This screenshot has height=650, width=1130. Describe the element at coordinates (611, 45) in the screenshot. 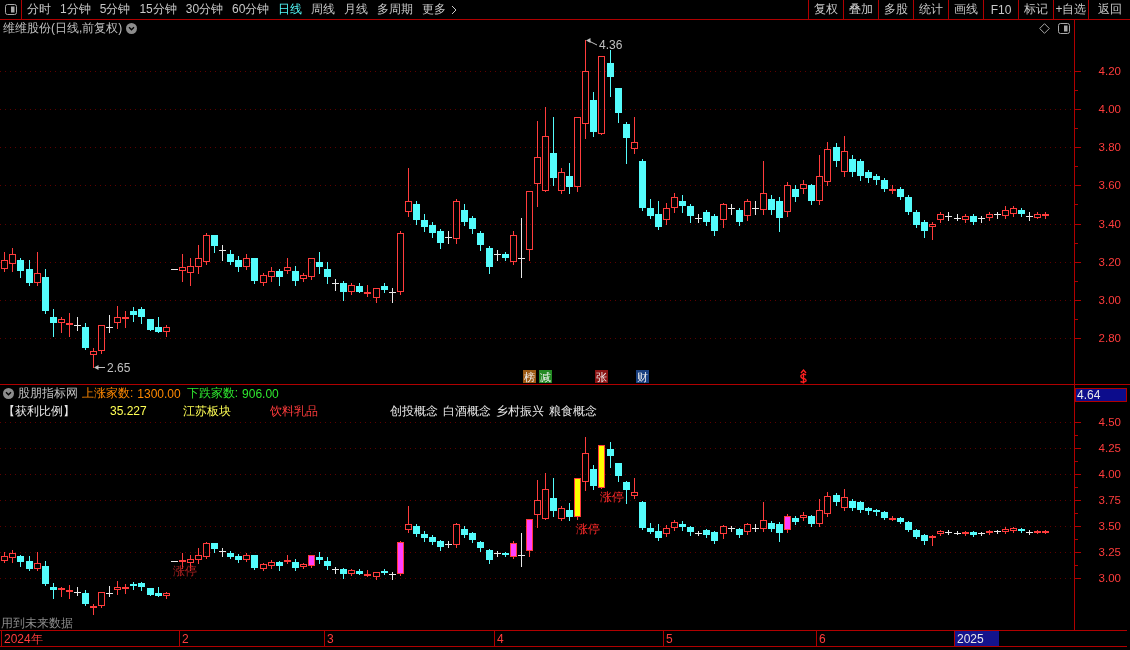

I see `price-label: 4.36` at that location.